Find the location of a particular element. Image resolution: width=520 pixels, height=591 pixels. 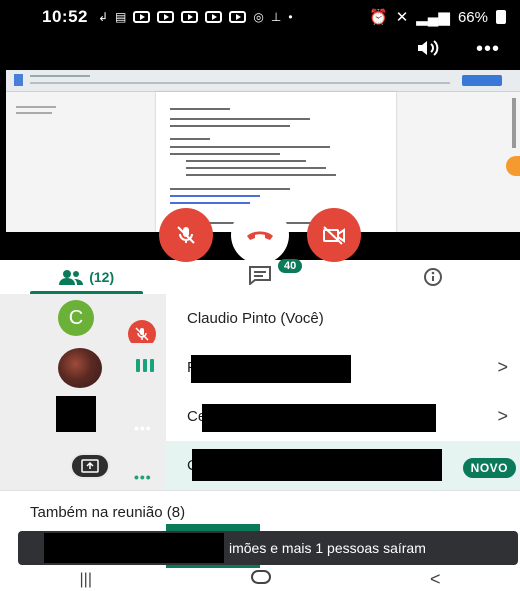

participant-thumbnail: C is located at coordinates (83, 318).